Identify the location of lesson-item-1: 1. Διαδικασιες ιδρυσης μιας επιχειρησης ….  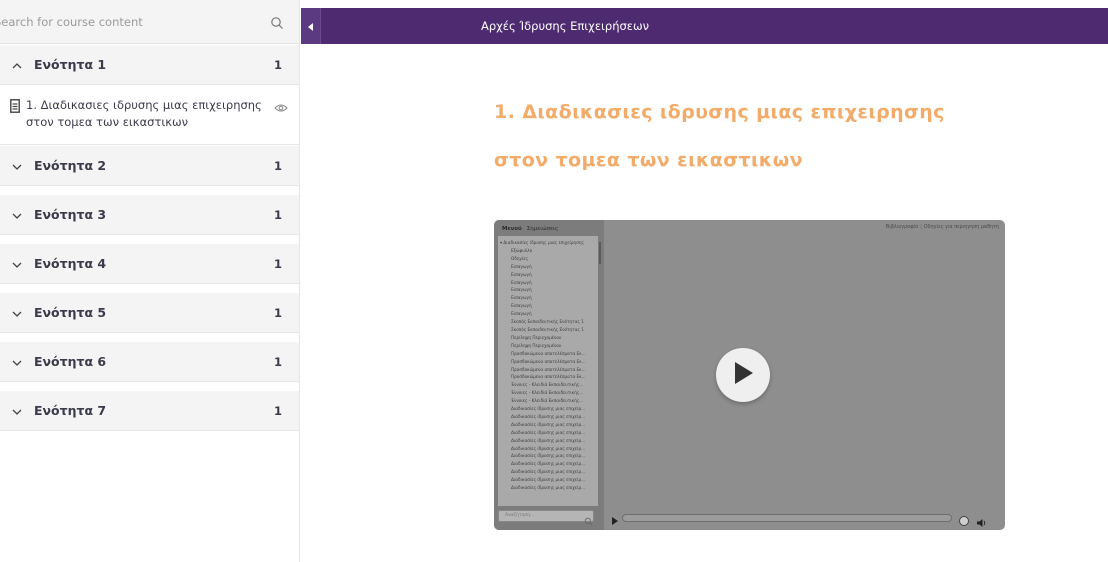
(149, 117).